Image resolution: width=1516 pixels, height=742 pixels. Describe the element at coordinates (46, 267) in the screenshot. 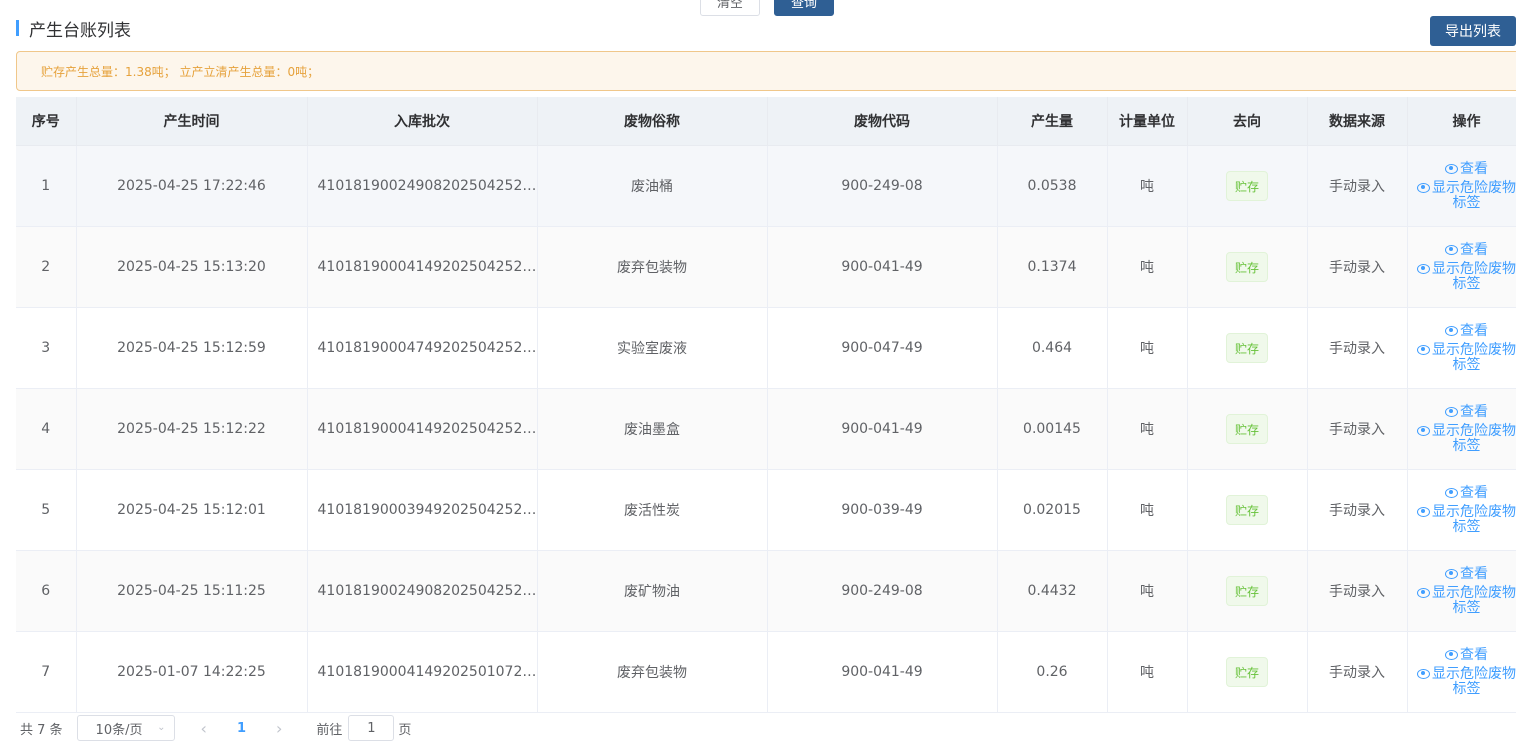

I see `cell-no: 2` at that location.